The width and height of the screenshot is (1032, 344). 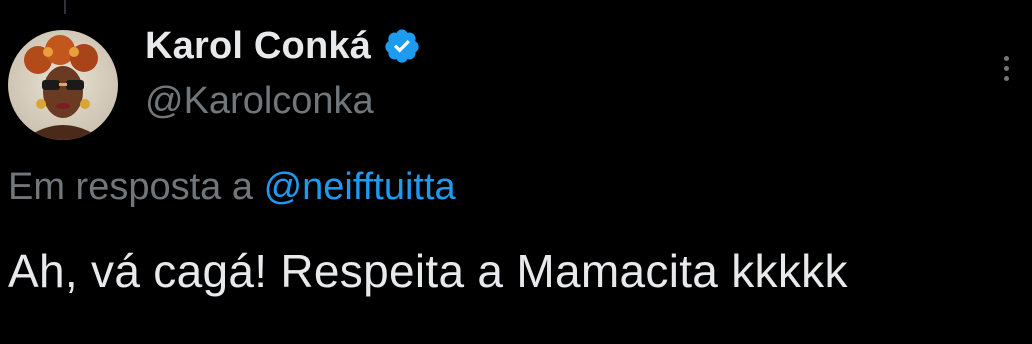 I want to click on author-handle: @Karolconka, so click(x=259, y=101).